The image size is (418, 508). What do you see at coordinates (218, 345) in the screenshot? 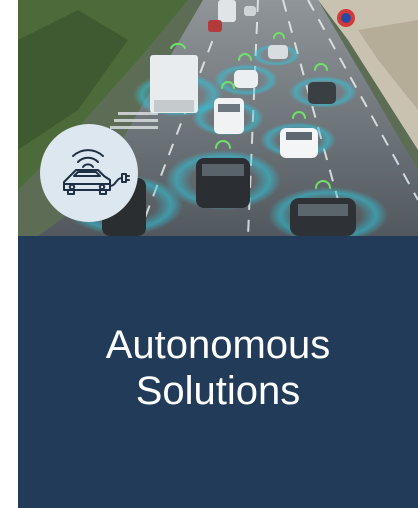
I see `card-title-line-1: Autonomous` at bounding box center [218, 345].